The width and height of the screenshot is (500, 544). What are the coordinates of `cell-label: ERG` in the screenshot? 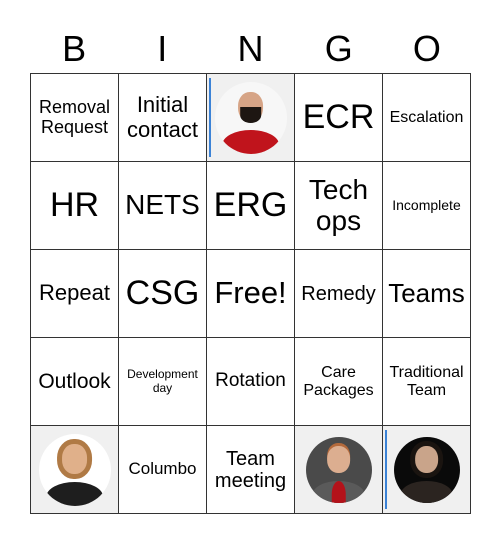 It's located at (250, 204).